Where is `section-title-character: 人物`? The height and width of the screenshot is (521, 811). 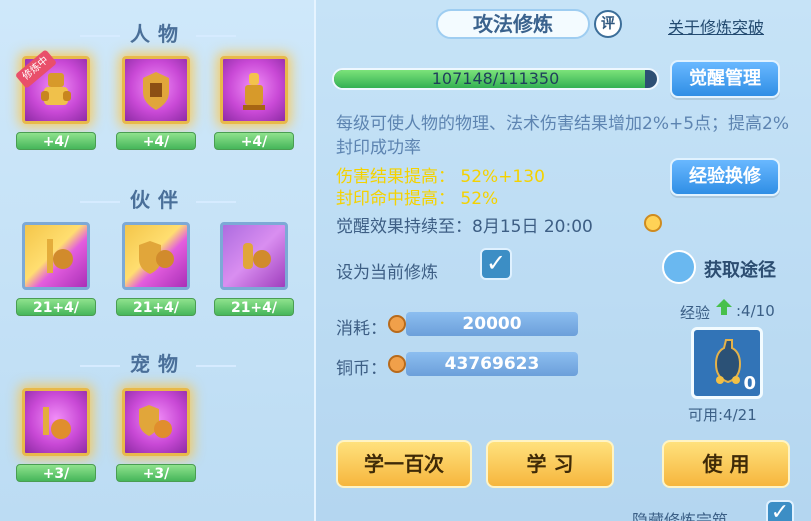 section-title-character: 人物 is located at coordinates (158, 32).